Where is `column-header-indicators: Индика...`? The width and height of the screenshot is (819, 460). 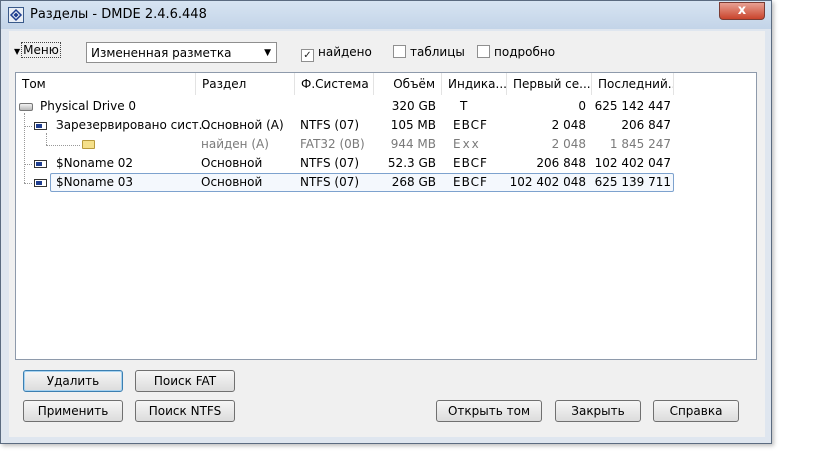 column-header-indicators: Индика... is located at coordinates (474, 84).